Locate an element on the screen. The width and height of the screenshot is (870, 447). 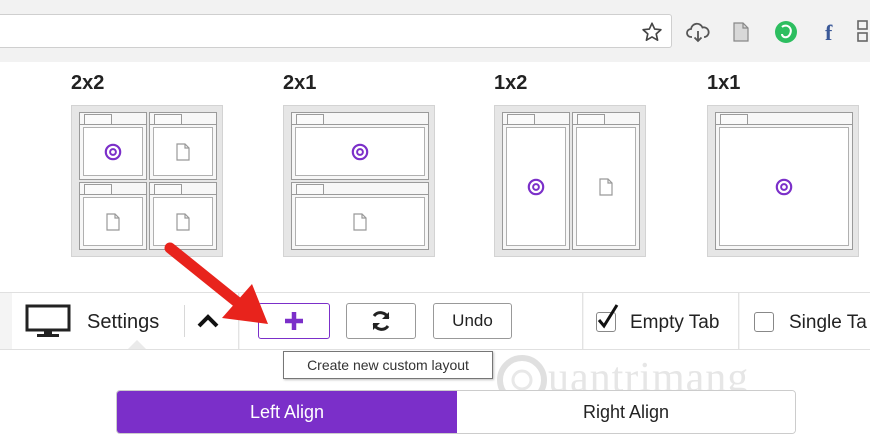
evernote-icon is located at coordinates (786, 32).